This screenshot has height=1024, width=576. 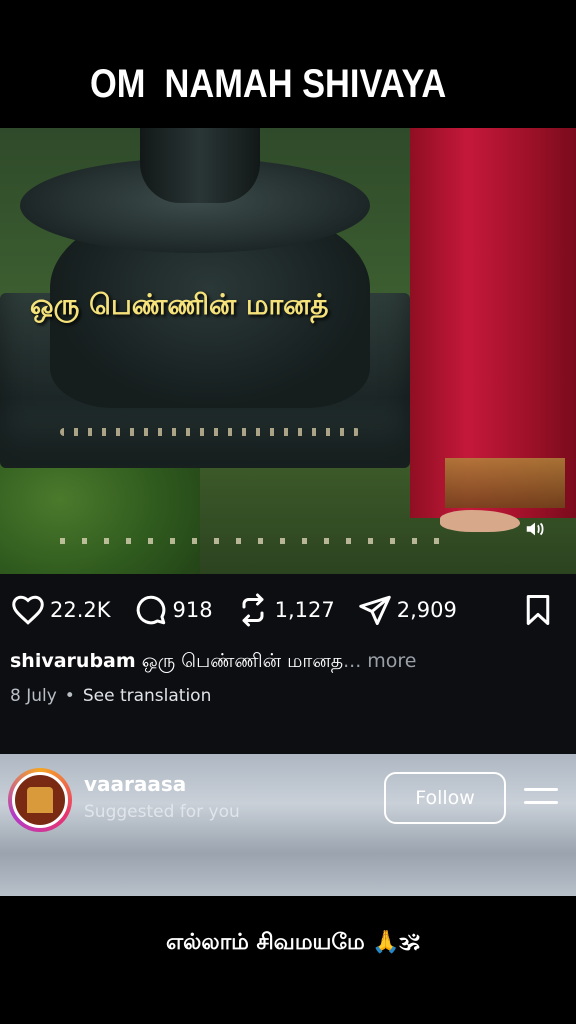 What do you see at coordinates (445, 798) in the screenshot?
I see `follow-button: Follow` at bounding box center [445, 798].